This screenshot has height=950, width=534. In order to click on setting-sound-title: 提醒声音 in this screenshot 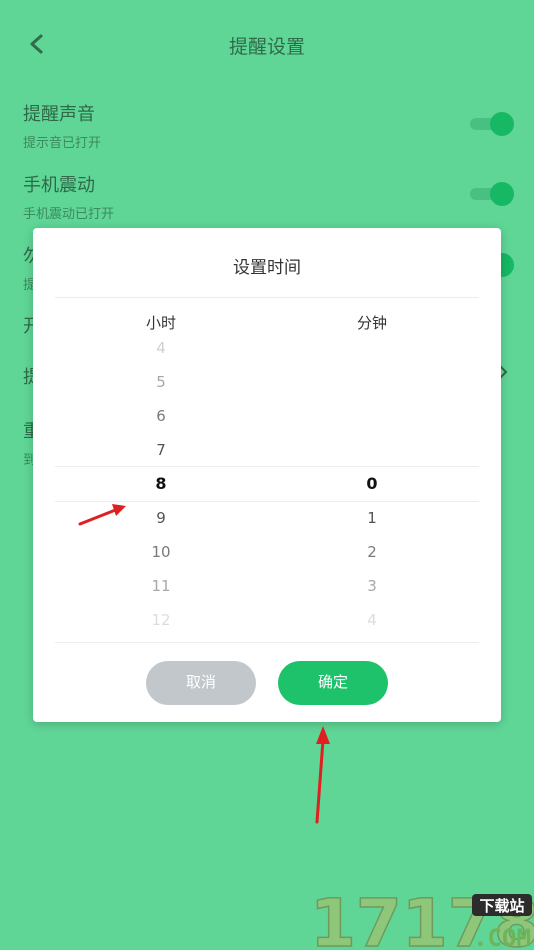, I will do `click(59, 114)`.